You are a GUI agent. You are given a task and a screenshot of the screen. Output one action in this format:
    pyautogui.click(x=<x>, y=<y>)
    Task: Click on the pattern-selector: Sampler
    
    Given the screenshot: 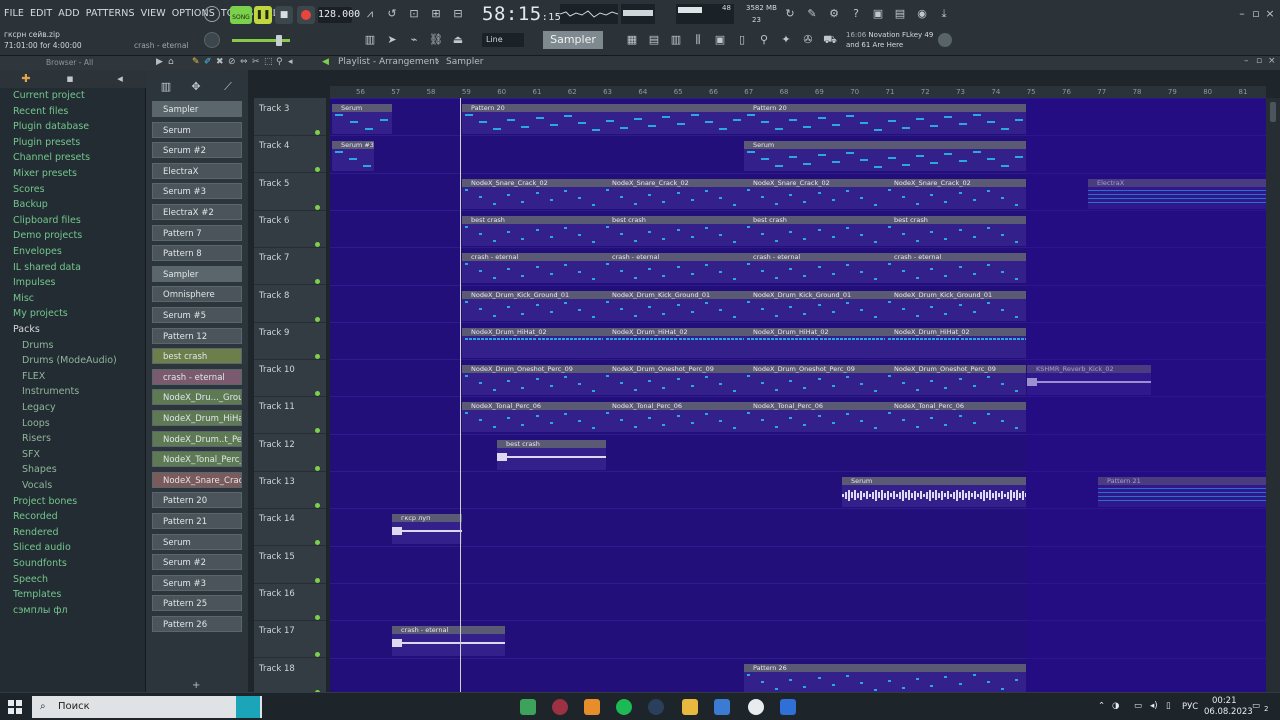 What is the action you would take?
    pyautogui.click(x=573, y=40)
    